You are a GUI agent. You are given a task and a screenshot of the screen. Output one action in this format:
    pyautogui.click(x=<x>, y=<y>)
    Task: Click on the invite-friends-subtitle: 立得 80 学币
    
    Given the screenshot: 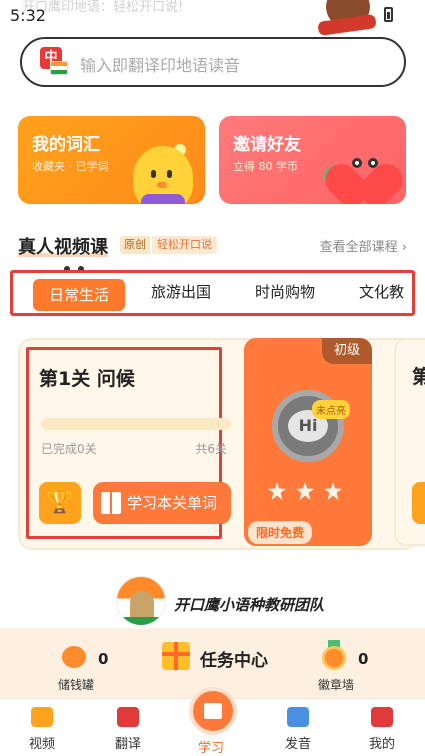 What is the action you would take?
    pyautogui.click(x=265, y=166)
    